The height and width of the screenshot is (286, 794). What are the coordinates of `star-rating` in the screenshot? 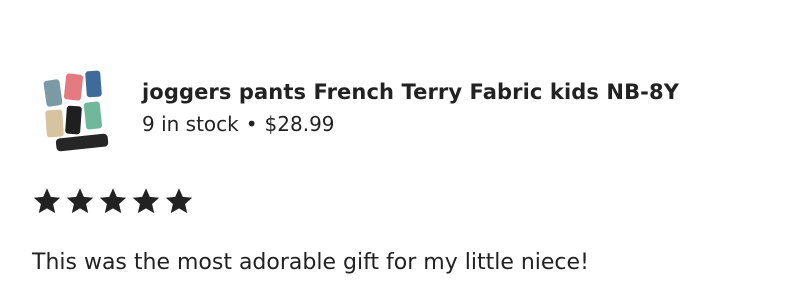 It's located at (113, 201).